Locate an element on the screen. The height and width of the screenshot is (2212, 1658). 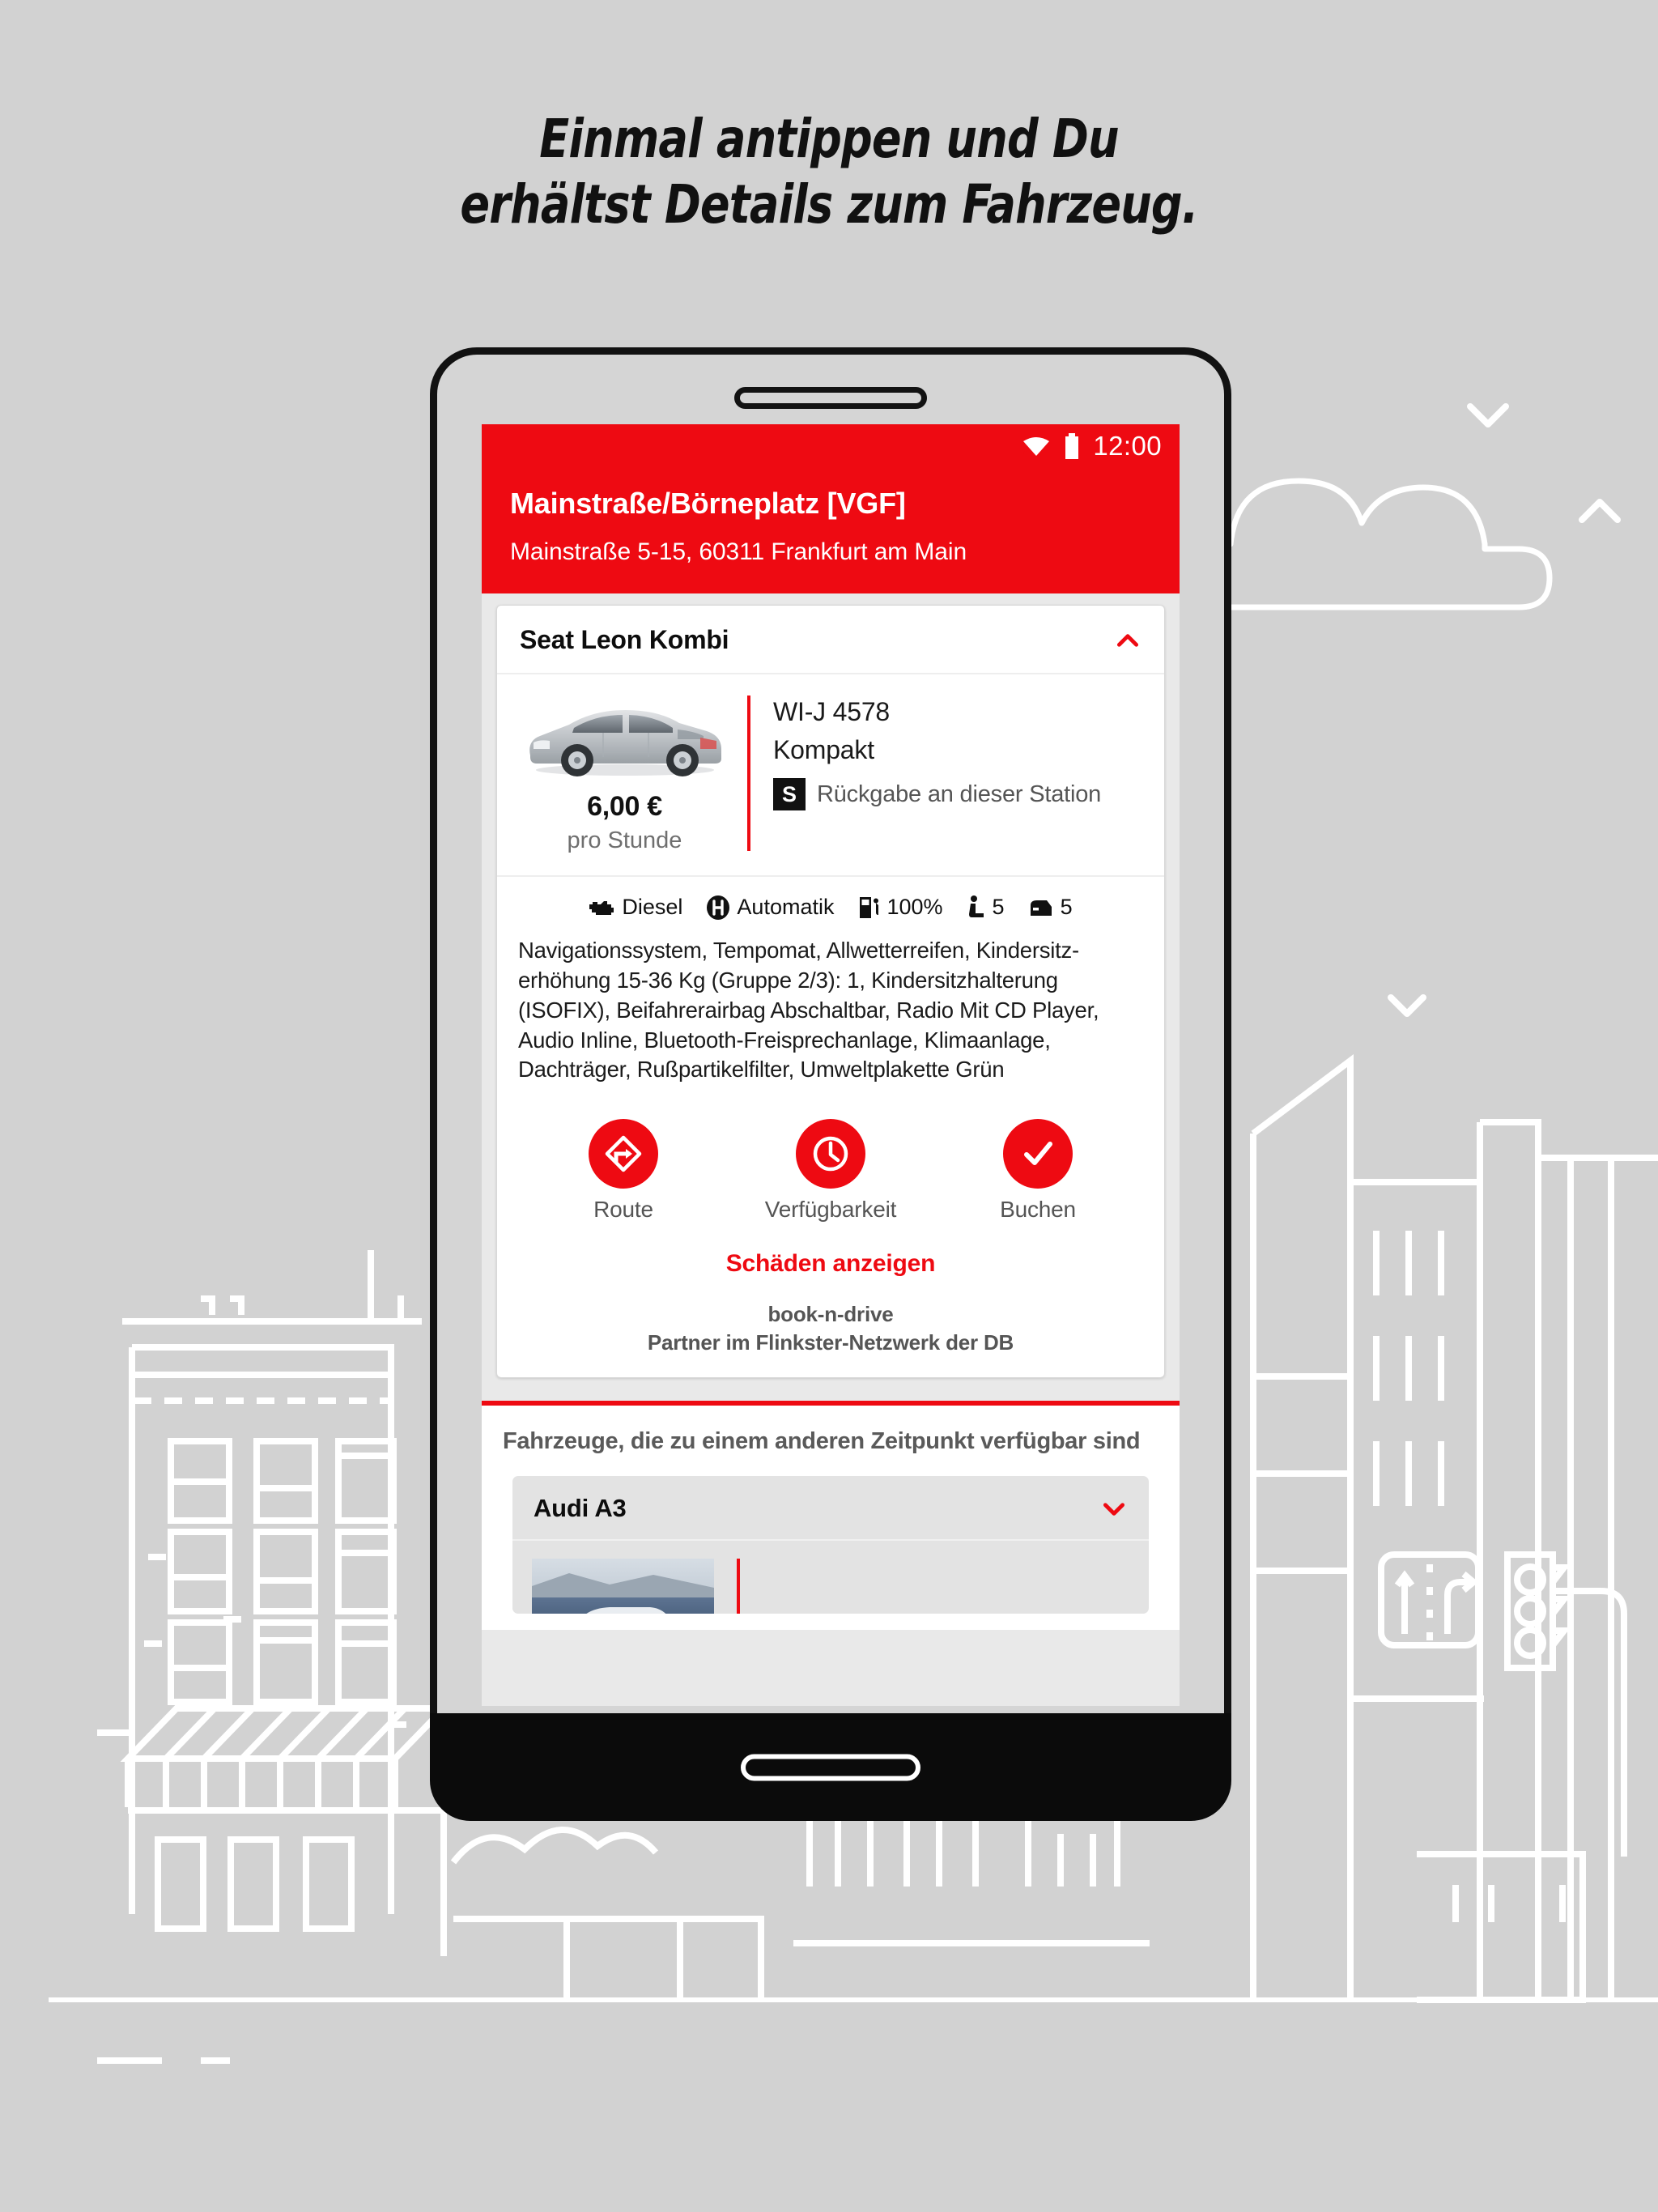
book-action-circle is located at coordinates (1038, 1154).